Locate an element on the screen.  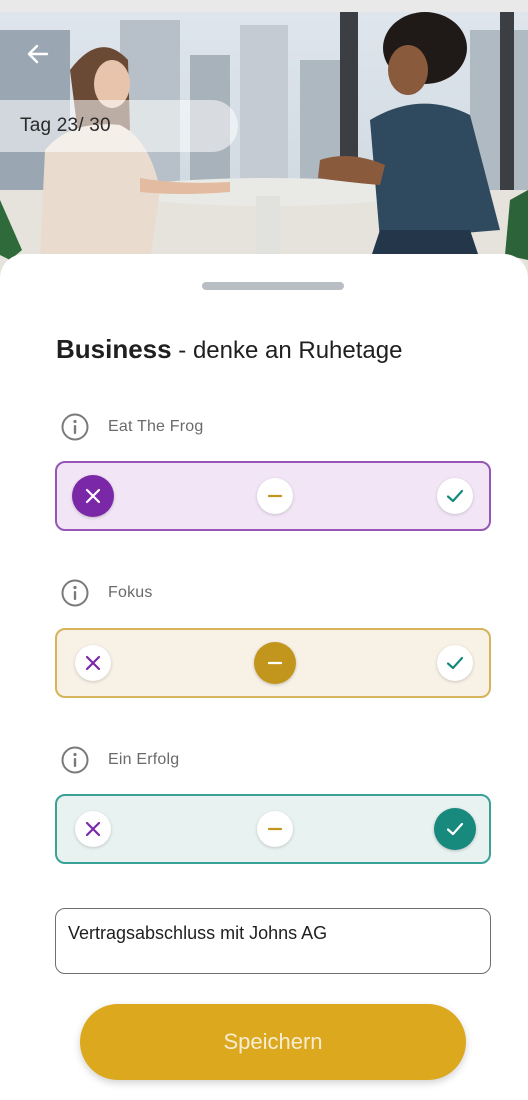
choice-group-ein-erfolg is located at coordinates (273, 829).